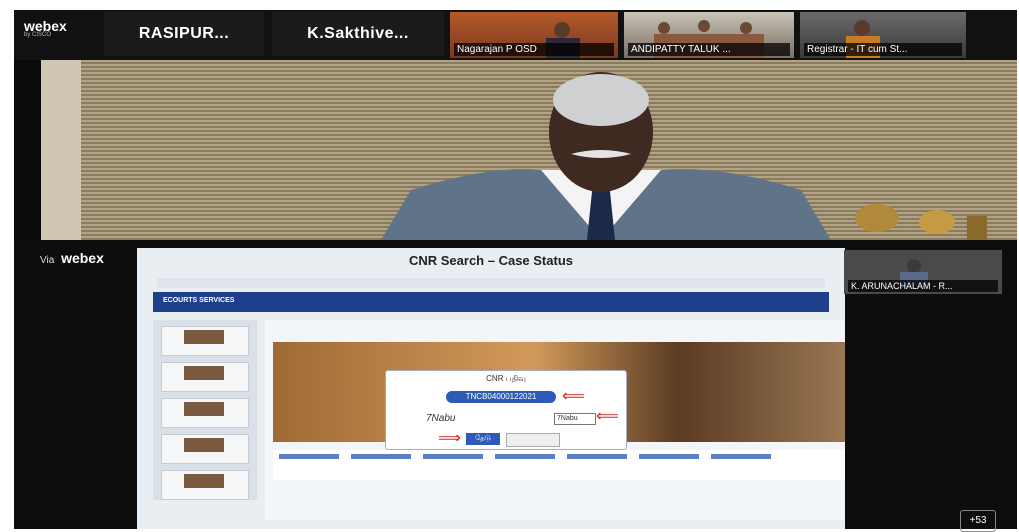 Image resolution: width=1019 pixels, height=532 pixels. Describe the element at coordinates (441, 418) in the screenshot. I see `captcha-image: 7Nabu` at that location.